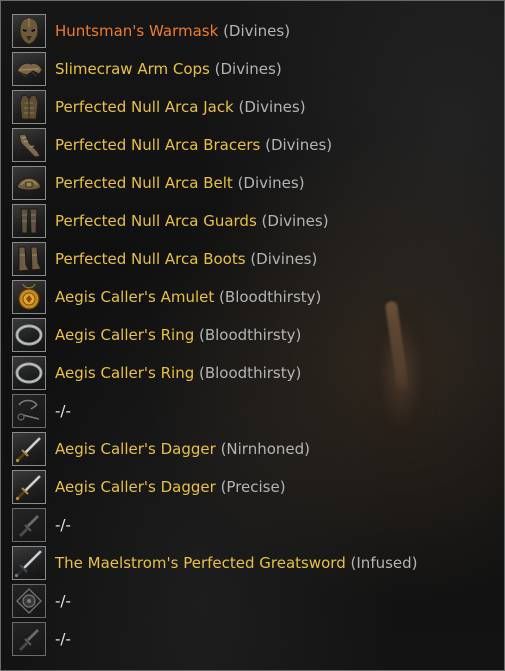 This screenshot has width=505, height=671. What do you see at coordinates (384, 563) in the screenshot?
I see `item-trait: (Infused)` at bounding box center [384, 563].